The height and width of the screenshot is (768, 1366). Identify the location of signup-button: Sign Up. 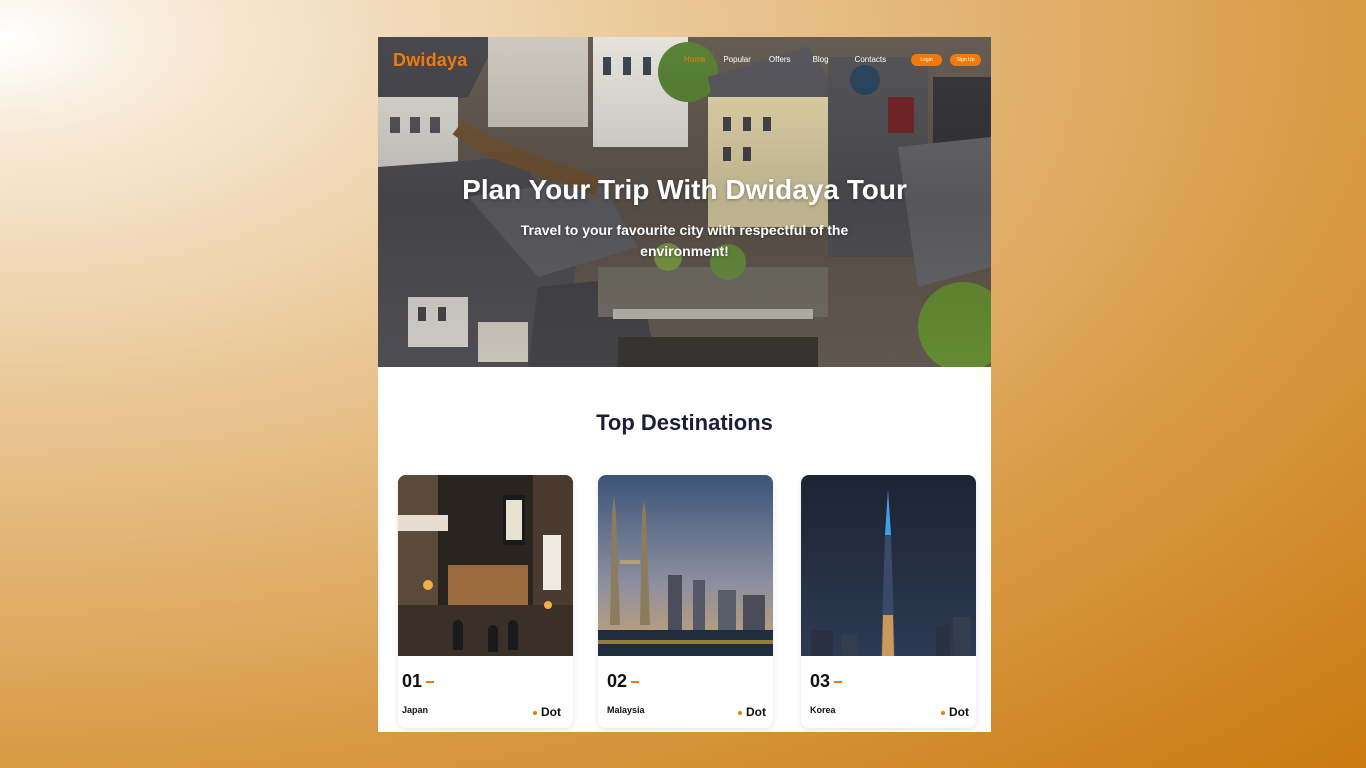
(965, 60).